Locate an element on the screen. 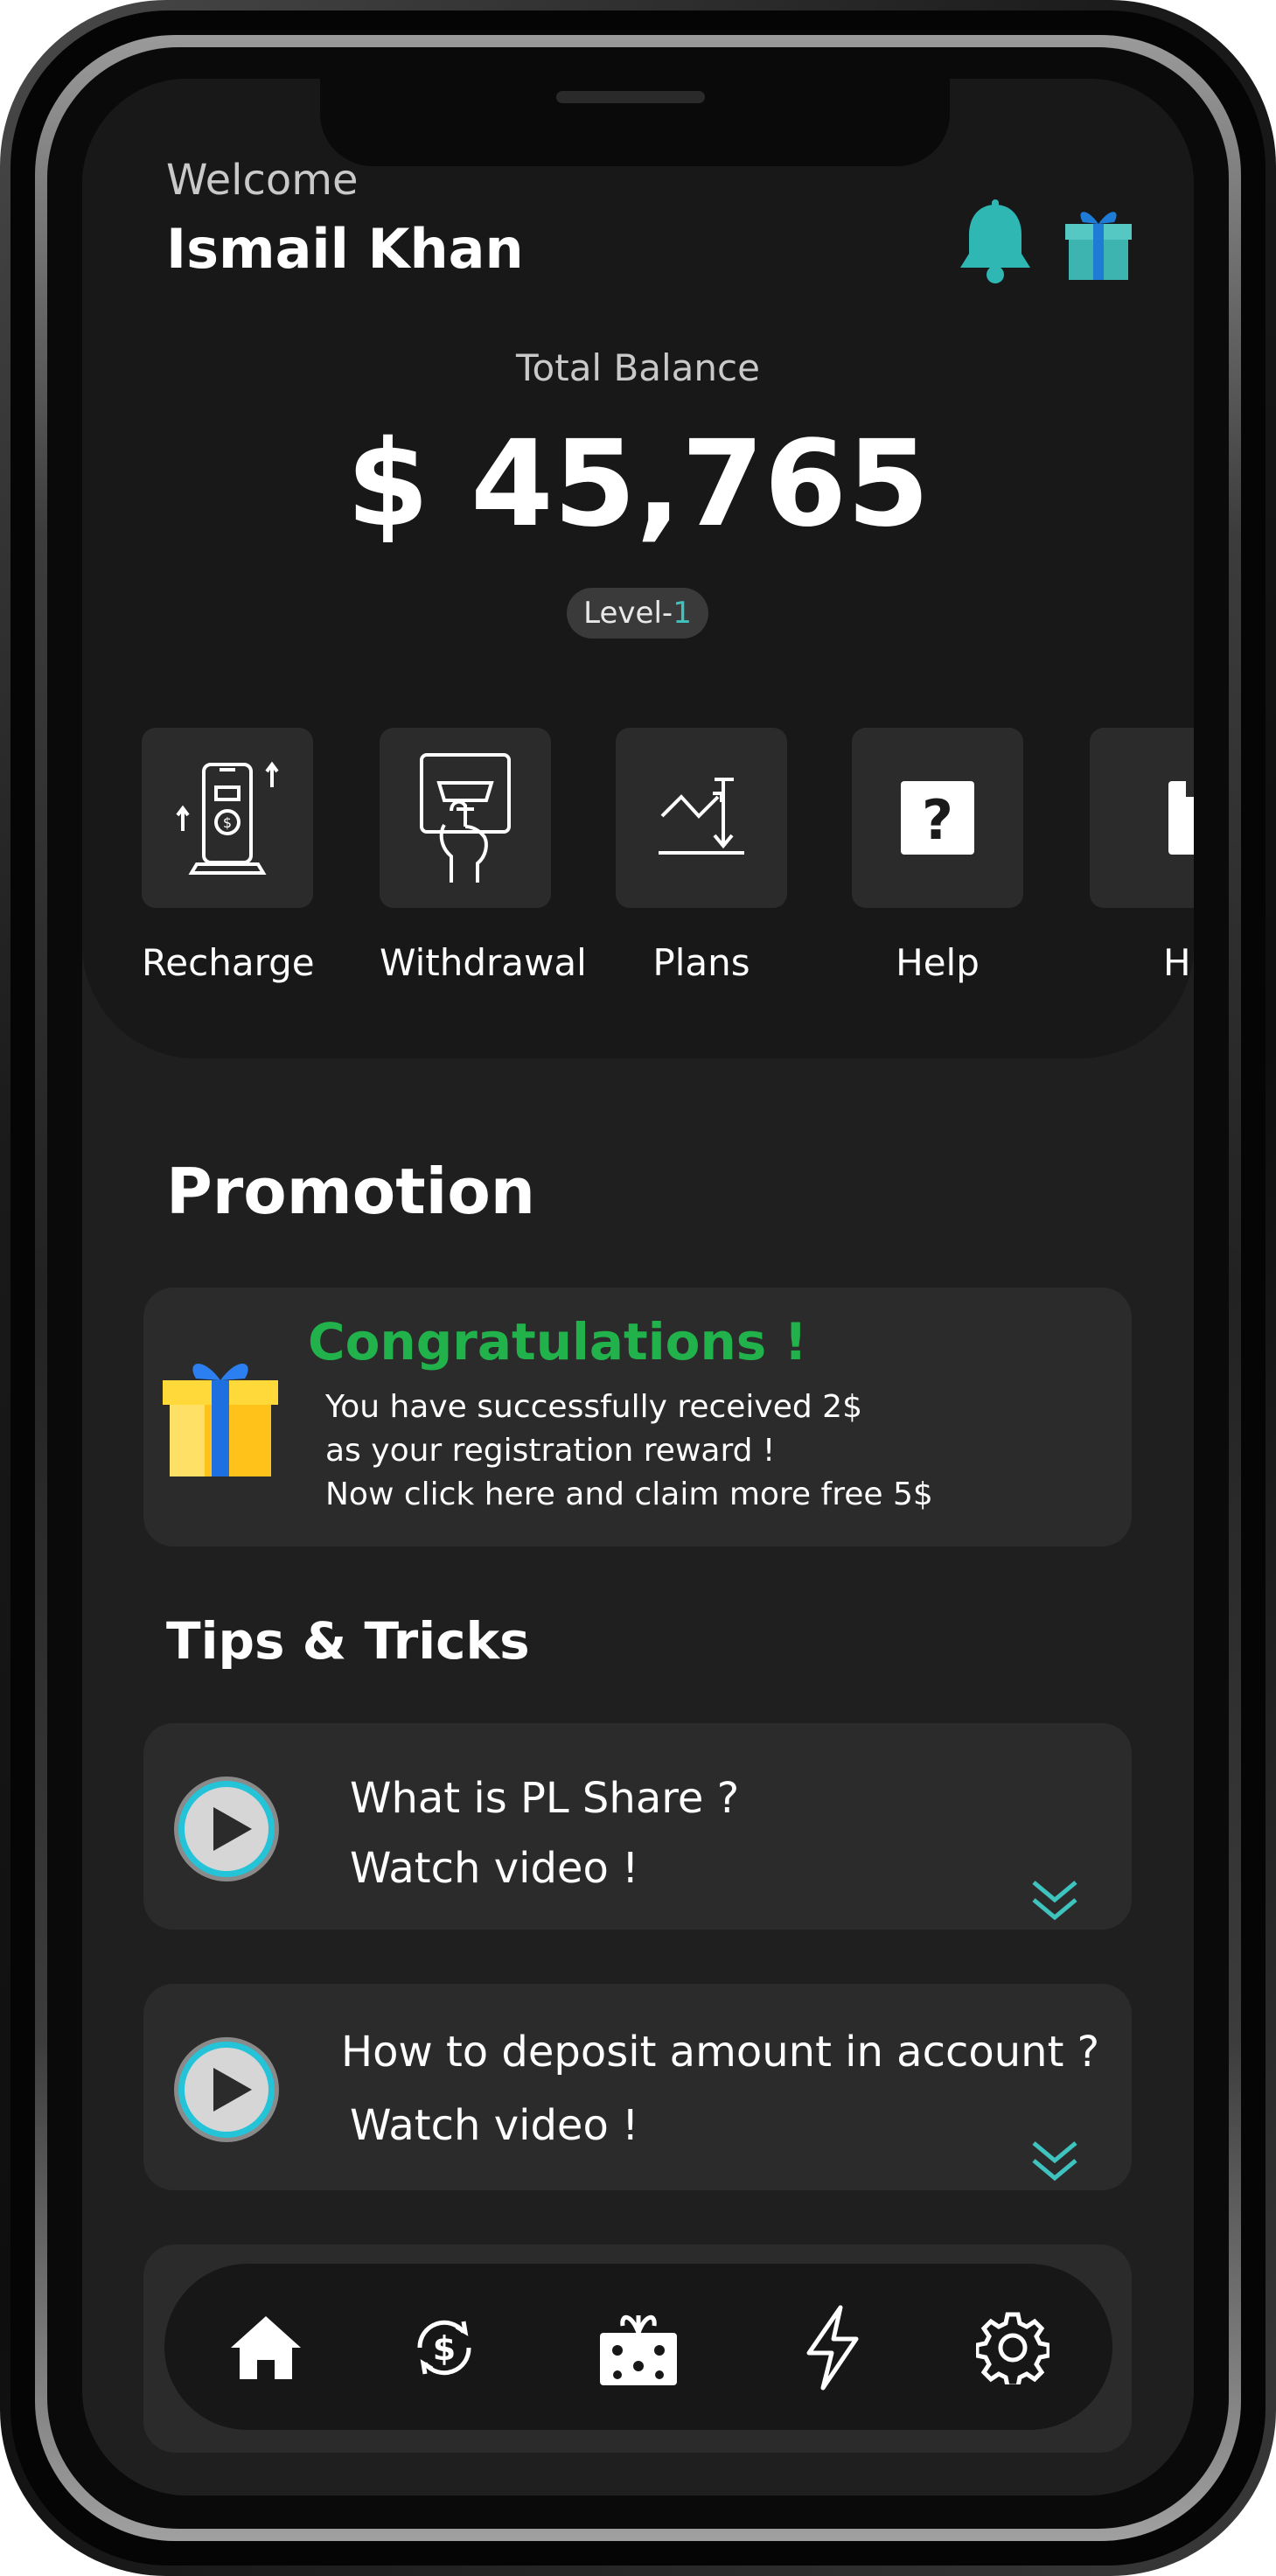 The image size is (1276, 2576). level-badge: Level-1 is located at coordinates (637, 613).